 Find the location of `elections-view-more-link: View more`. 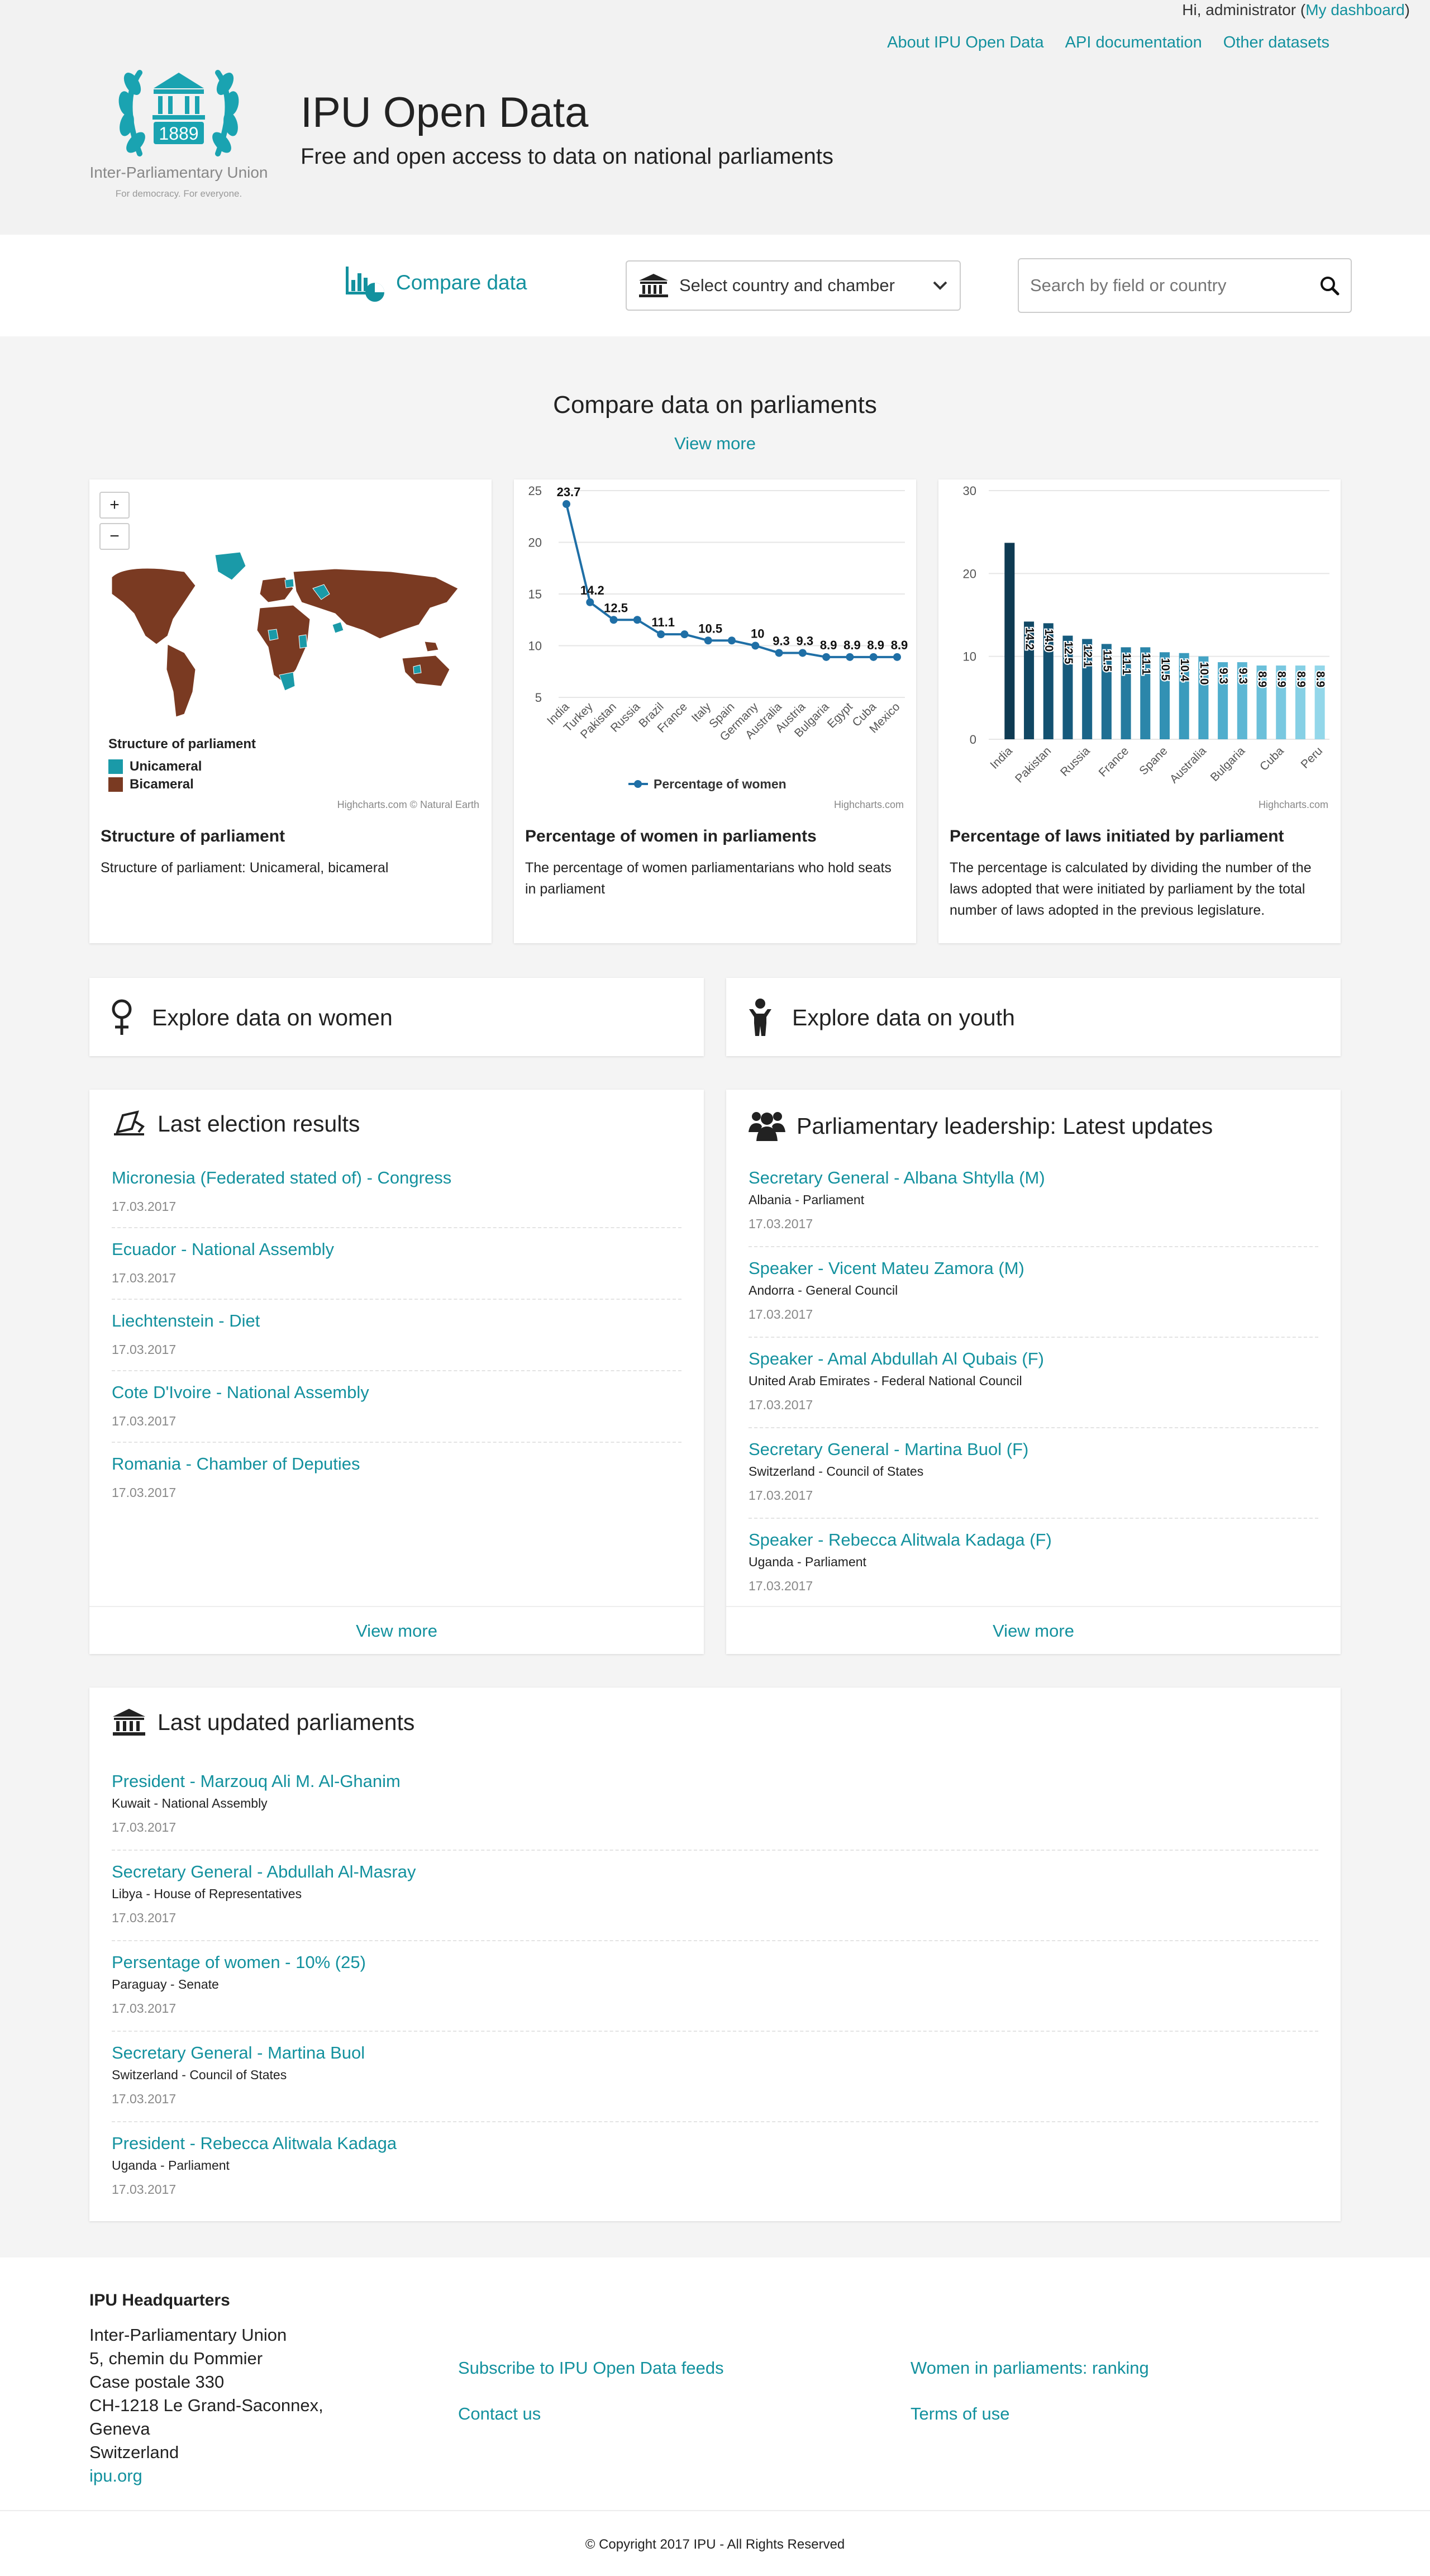

elections-view-more-link: View more is located at coordinates (397, 1630).